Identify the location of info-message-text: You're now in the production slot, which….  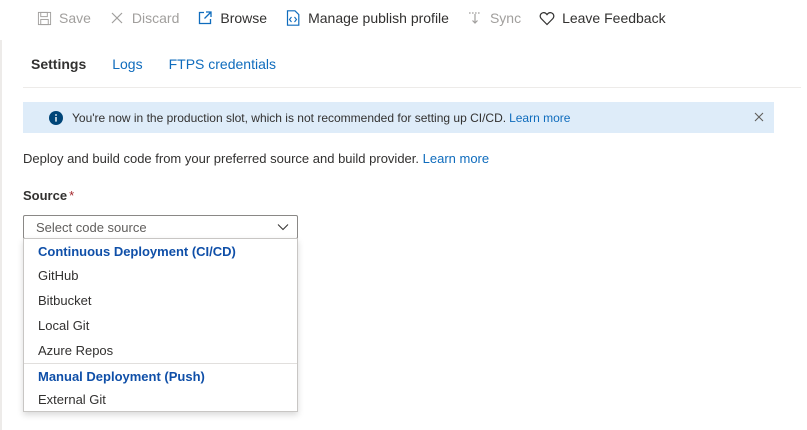
(289, 117).